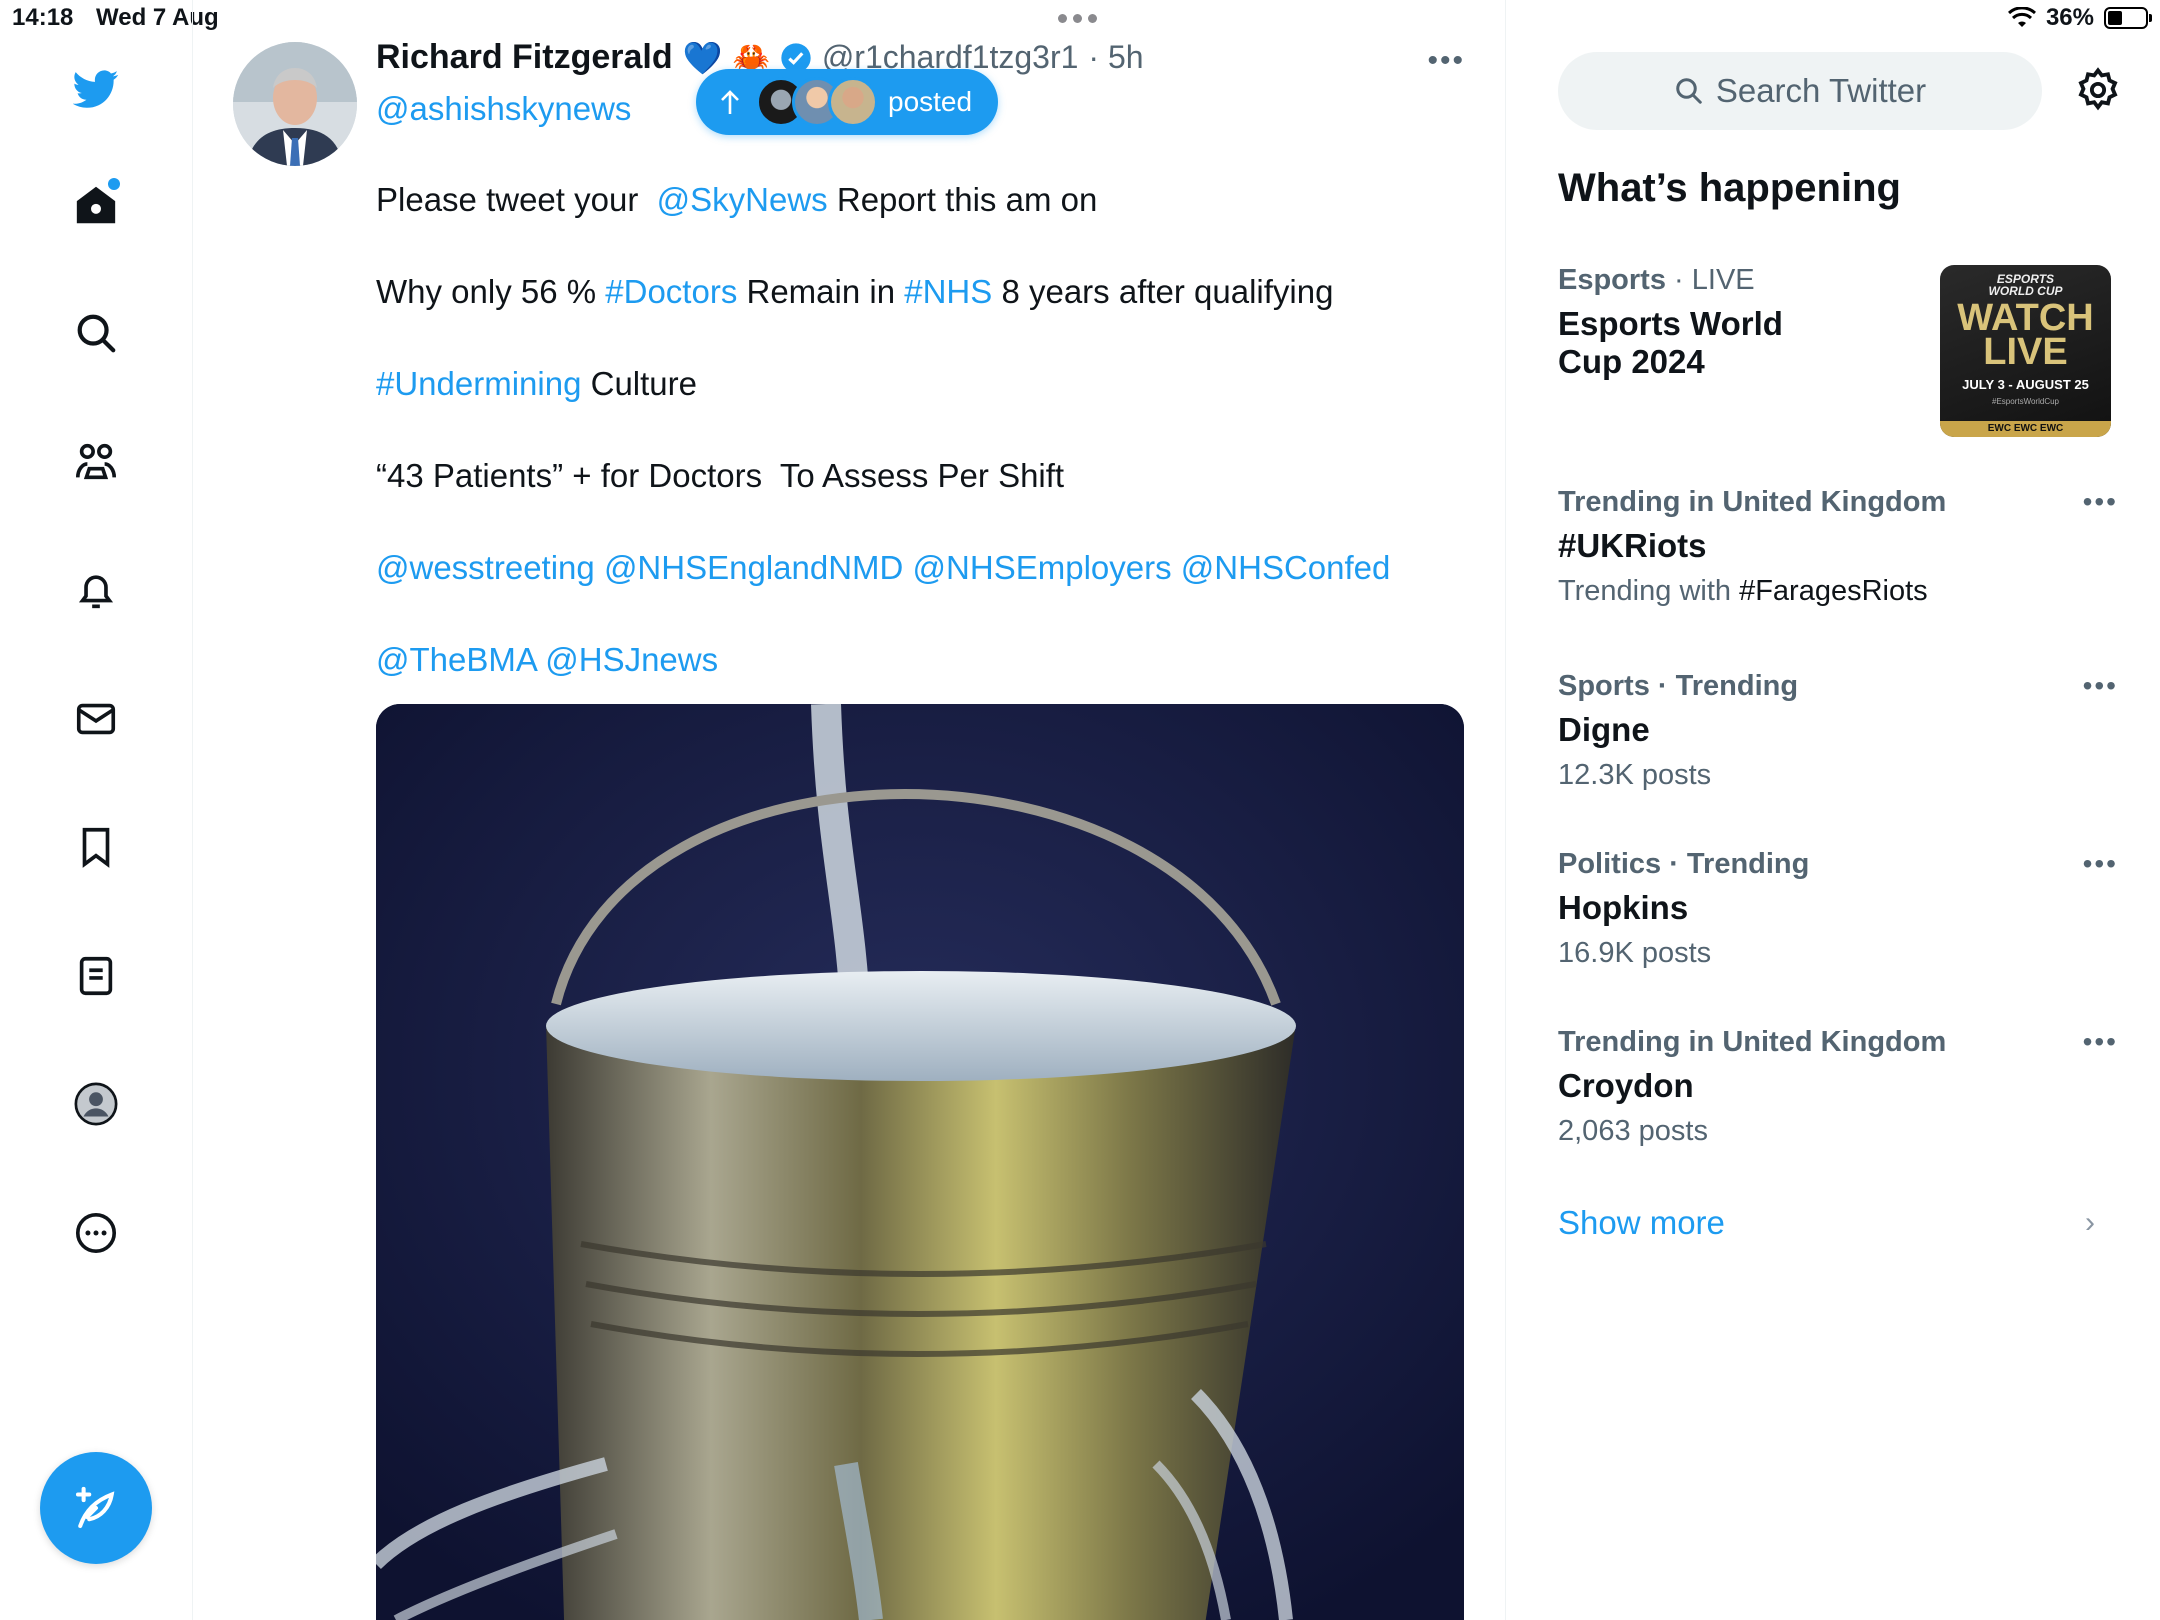 This screenshot has width=2160, height=1620. Describe the element at coordinates (507, 199) in the screenshot. I see `tweet-text-segment: Please tweet your` at that location.